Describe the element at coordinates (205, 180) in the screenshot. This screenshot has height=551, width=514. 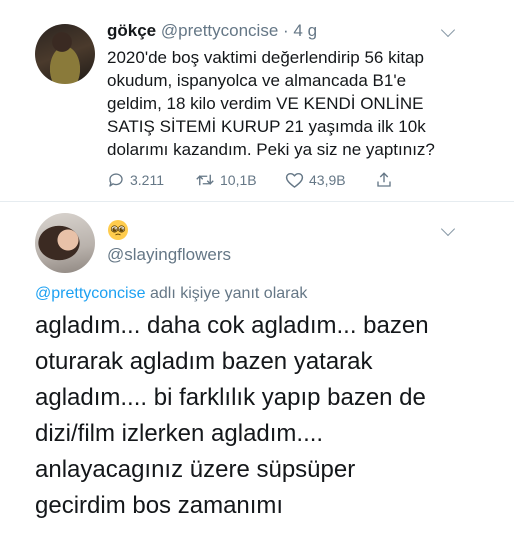
I see `retweet-icon` at that location.